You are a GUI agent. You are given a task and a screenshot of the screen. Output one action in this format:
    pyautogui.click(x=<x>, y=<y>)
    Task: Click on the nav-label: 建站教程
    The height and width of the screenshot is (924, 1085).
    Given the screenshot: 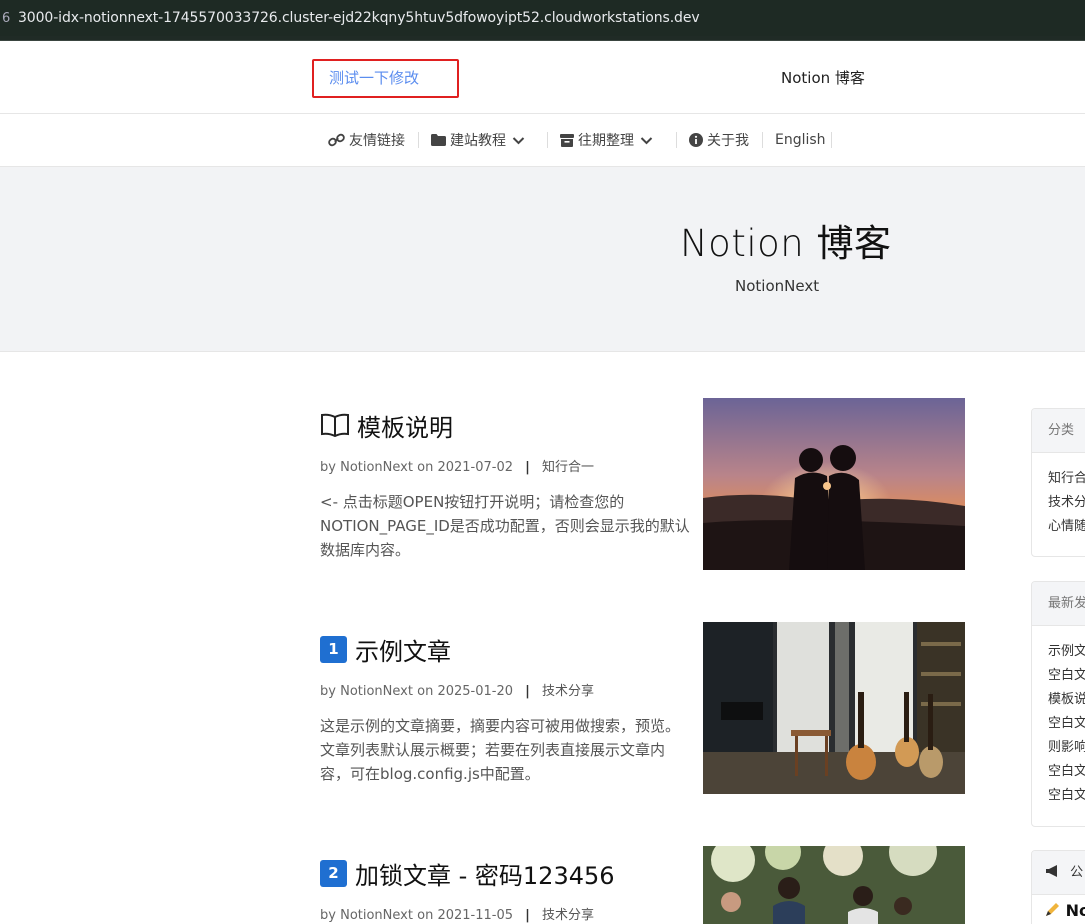 What is the action you would take?
    pyautogui.click(x=478, y=141)
    